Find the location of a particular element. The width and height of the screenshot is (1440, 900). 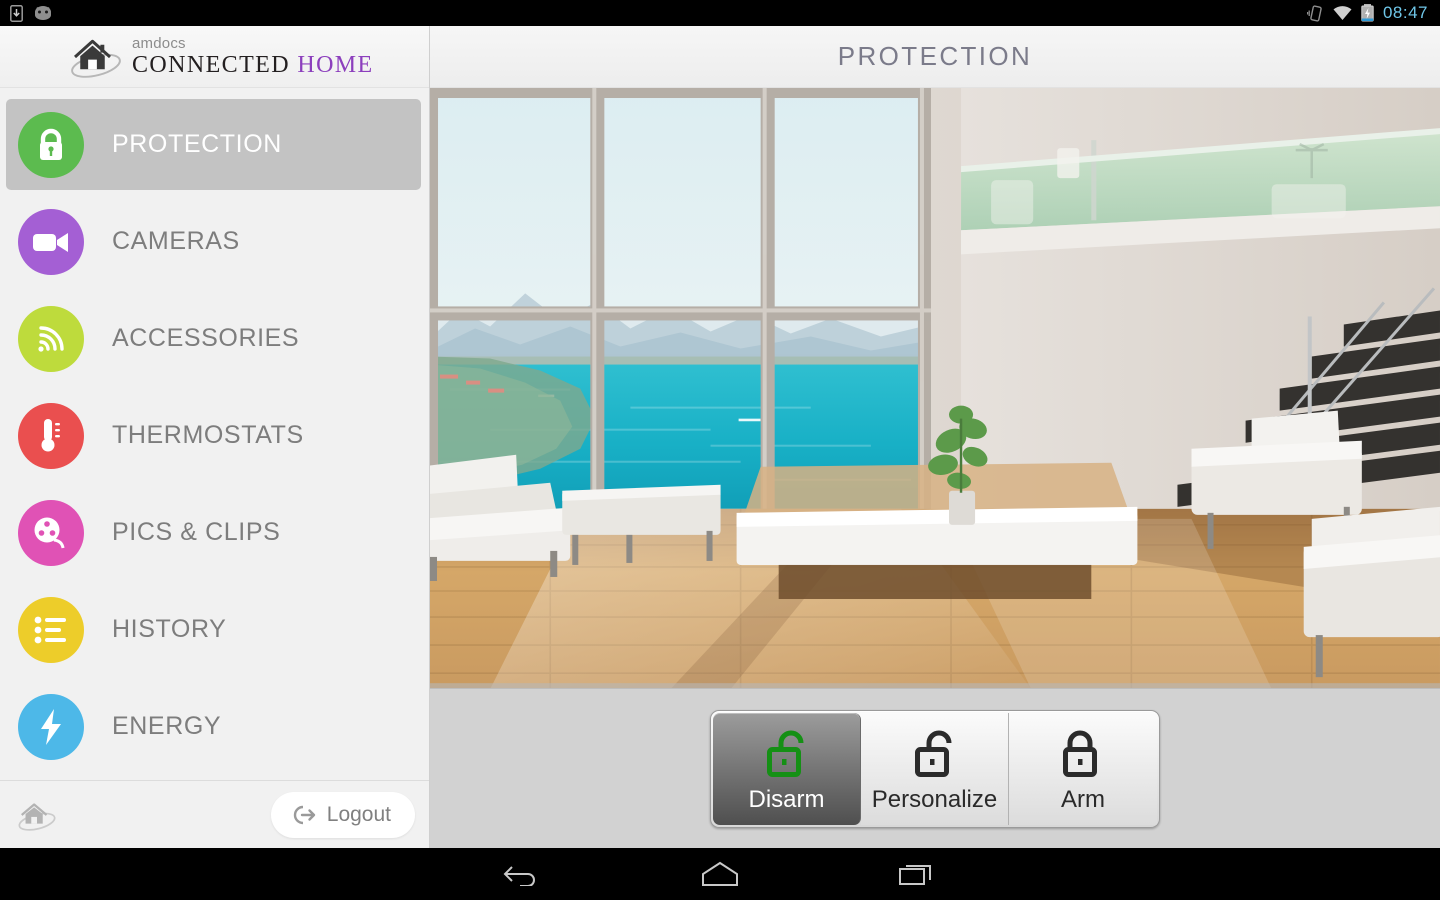

house-swoosh-logo is located at coordinates (96, 58).